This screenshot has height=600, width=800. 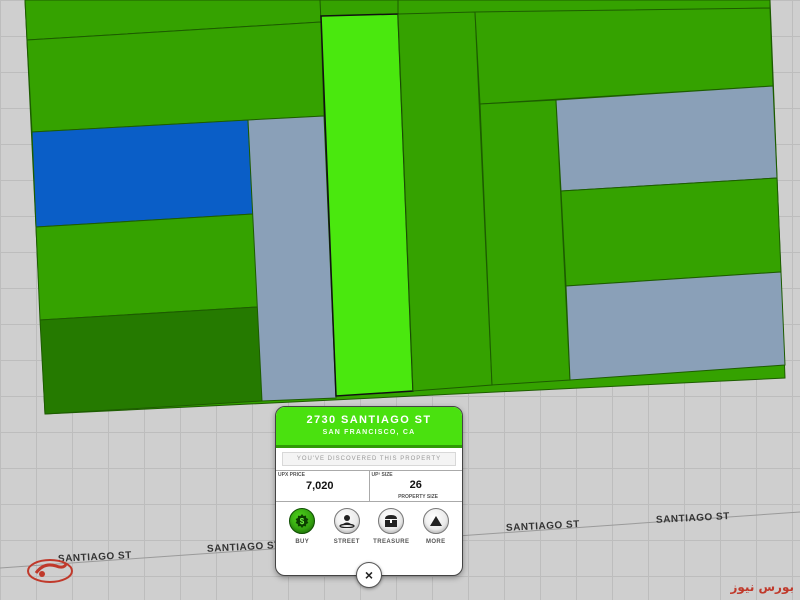 What do you see at coordinates (369, 427) in the screenshot?
I see `card-header: 2730 SANTIAGO ST SAN FRANCISCO, CA` at bounding box center [369, 427].